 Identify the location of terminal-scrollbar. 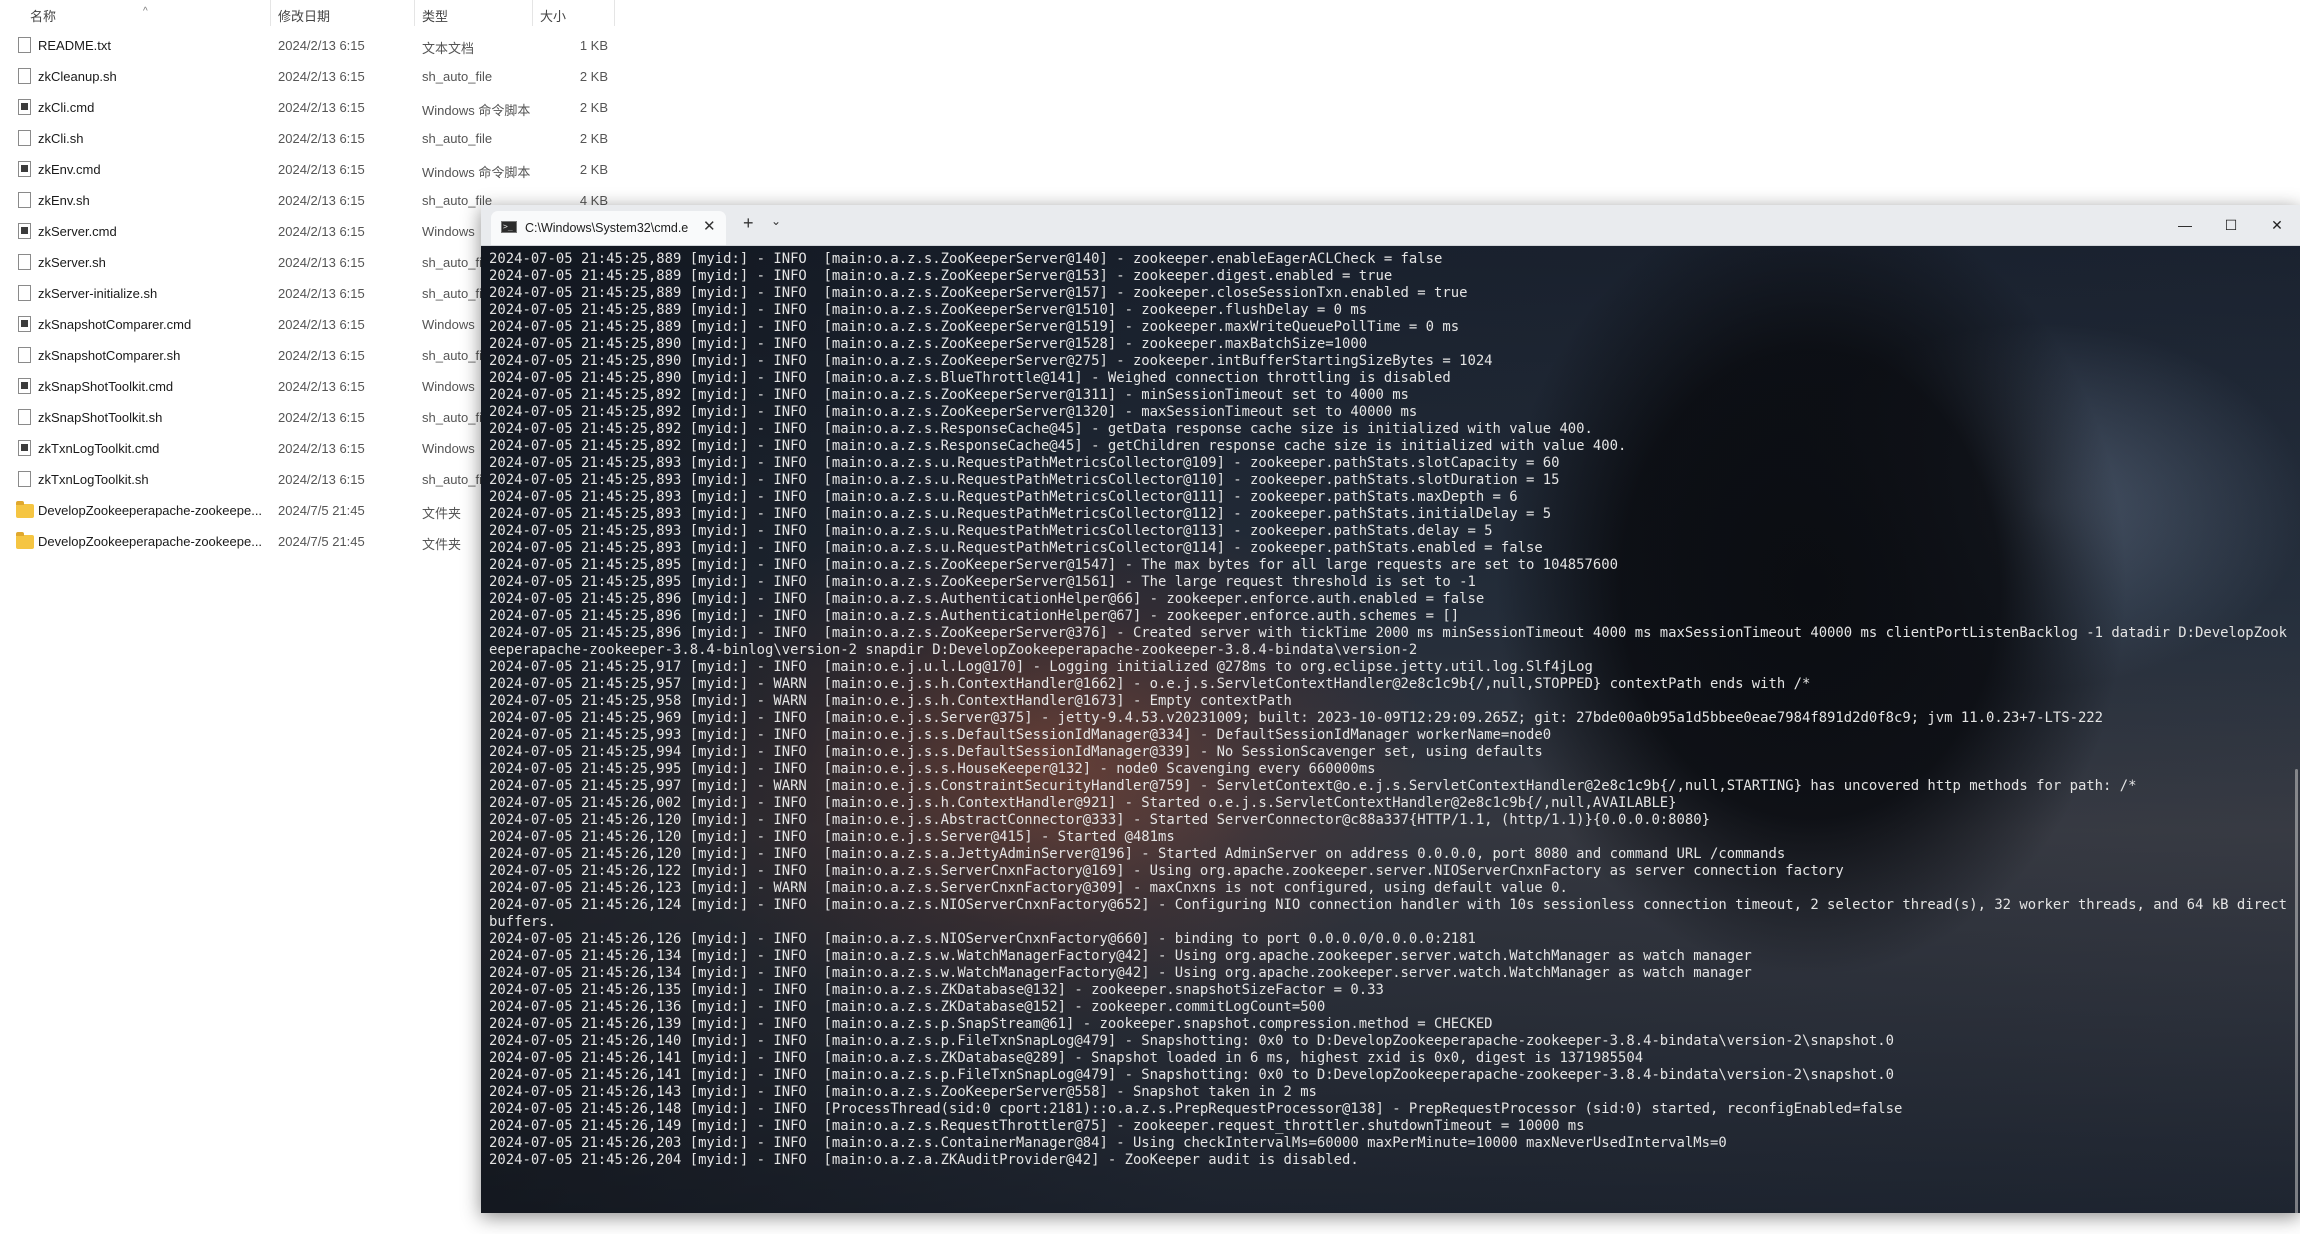
(2296, 731).